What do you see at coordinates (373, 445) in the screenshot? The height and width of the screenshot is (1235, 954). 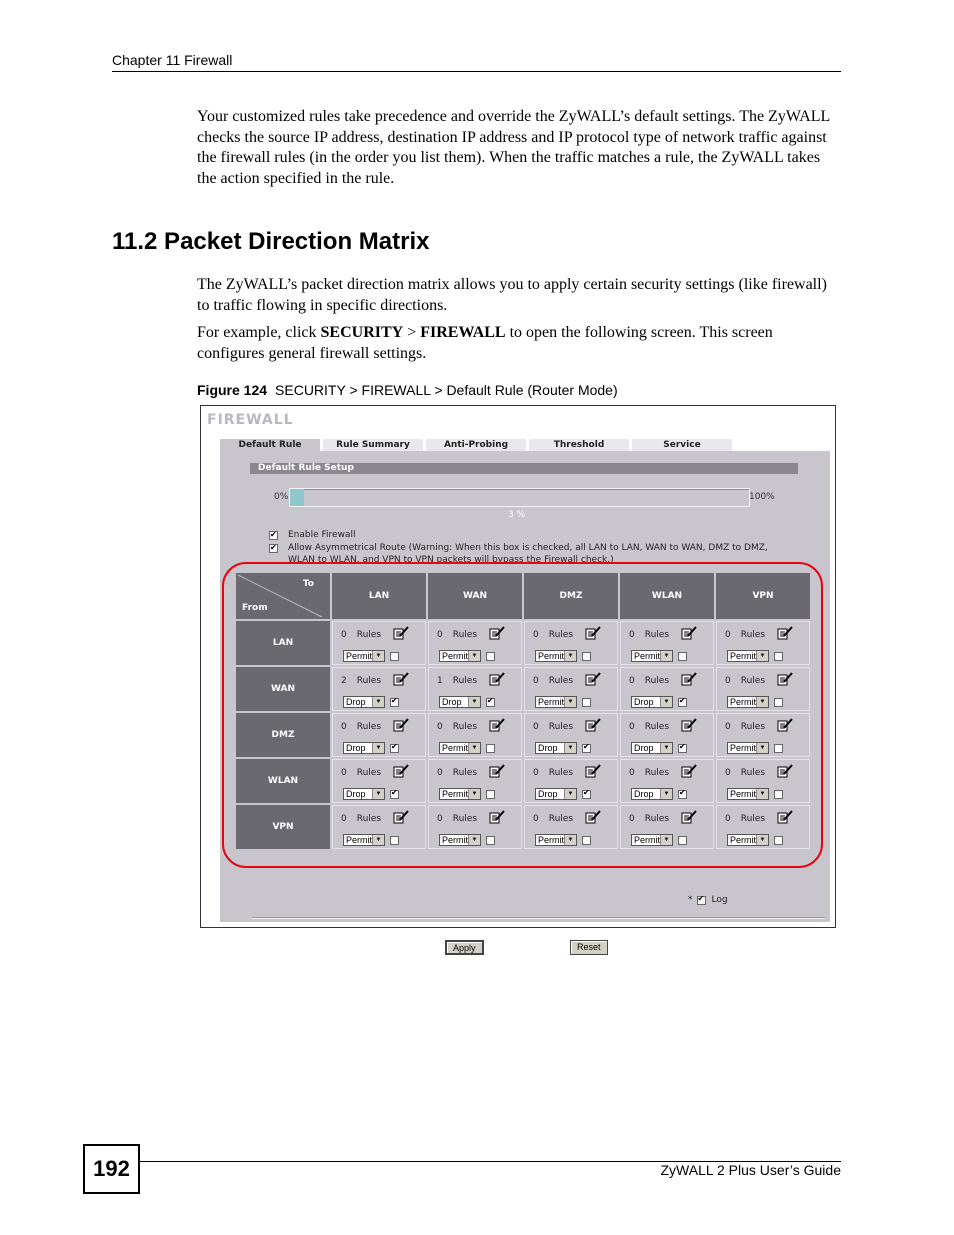 I see `tab-rule-summary: Rule Summary` at bounding box center [373, 445].